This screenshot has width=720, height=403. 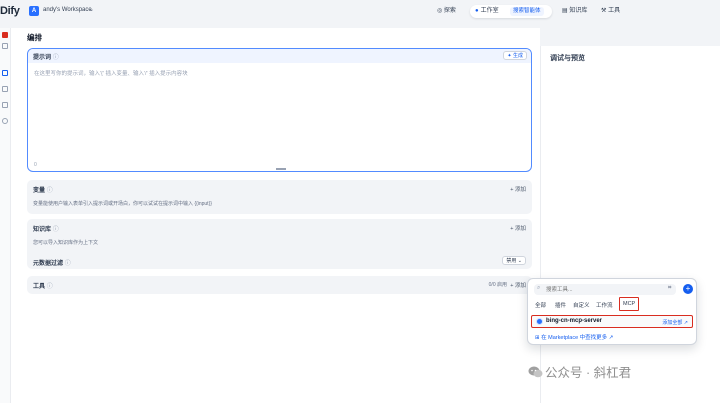 I want to click on watermark: 公众号 · 斜杠君, so click(x=579, y=371).